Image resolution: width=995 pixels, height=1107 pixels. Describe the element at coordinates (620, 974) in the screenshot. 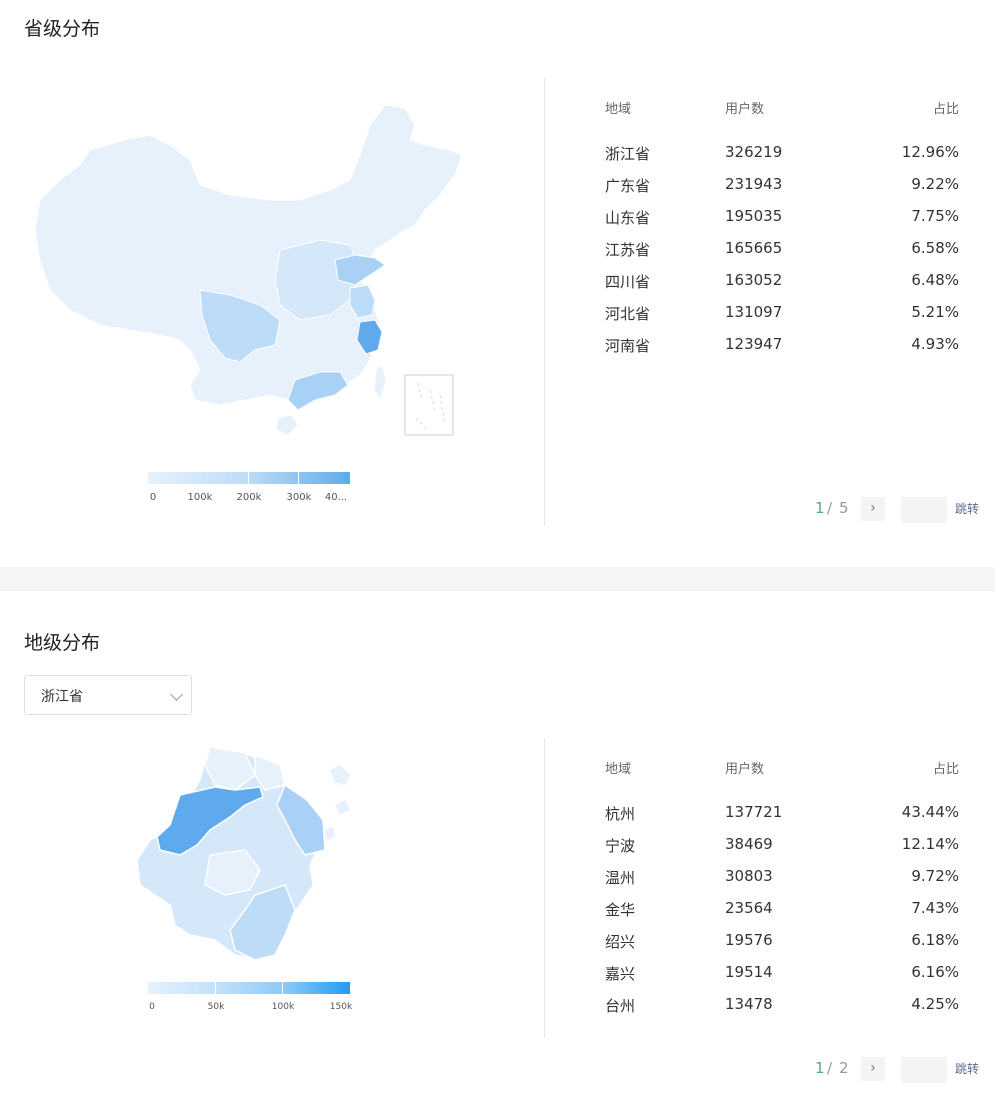

I see `cell-region: 嘉兴` at that location.